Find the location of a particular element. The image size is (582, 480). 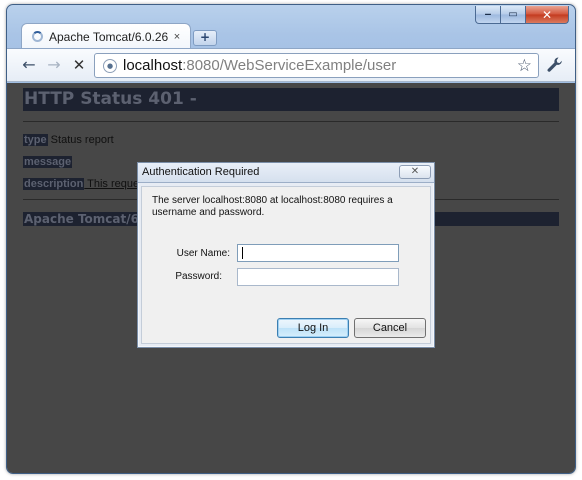

minimize-button: ‒ is located at coordinates (488, 15).